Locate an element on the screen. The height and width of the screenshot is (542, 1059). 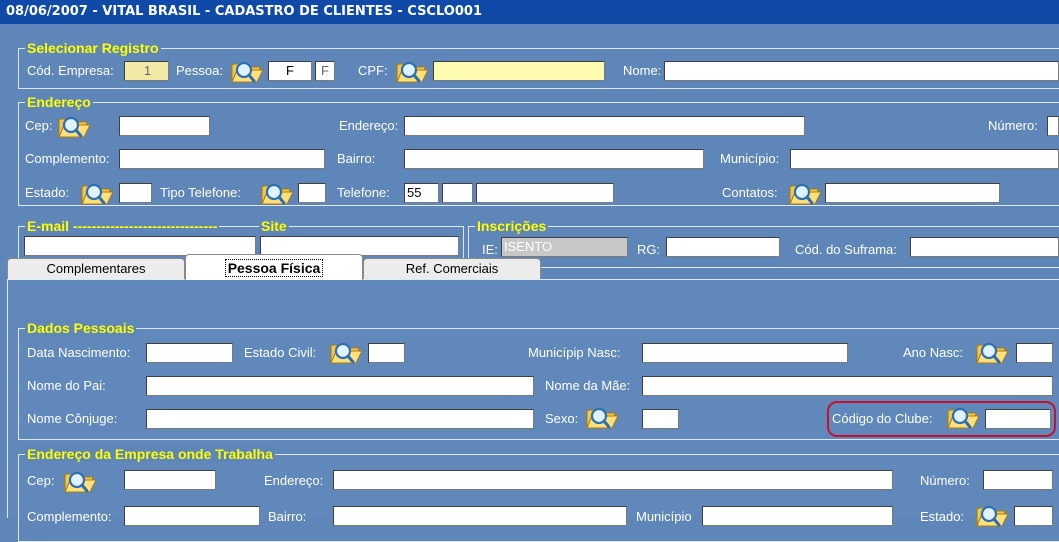
legend-email: E-mail ------------------------------- is located at coordinates (122, 226).